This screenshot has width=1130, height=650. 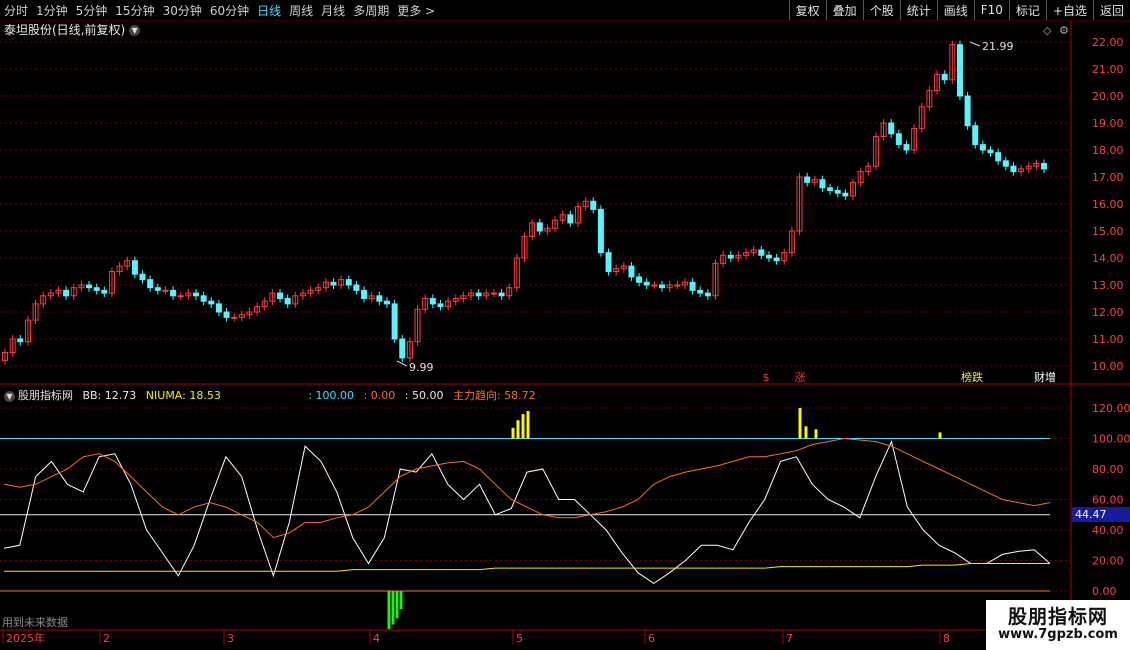 I want to click on diamond-icon: ◇, so click(x=1047, y=30).